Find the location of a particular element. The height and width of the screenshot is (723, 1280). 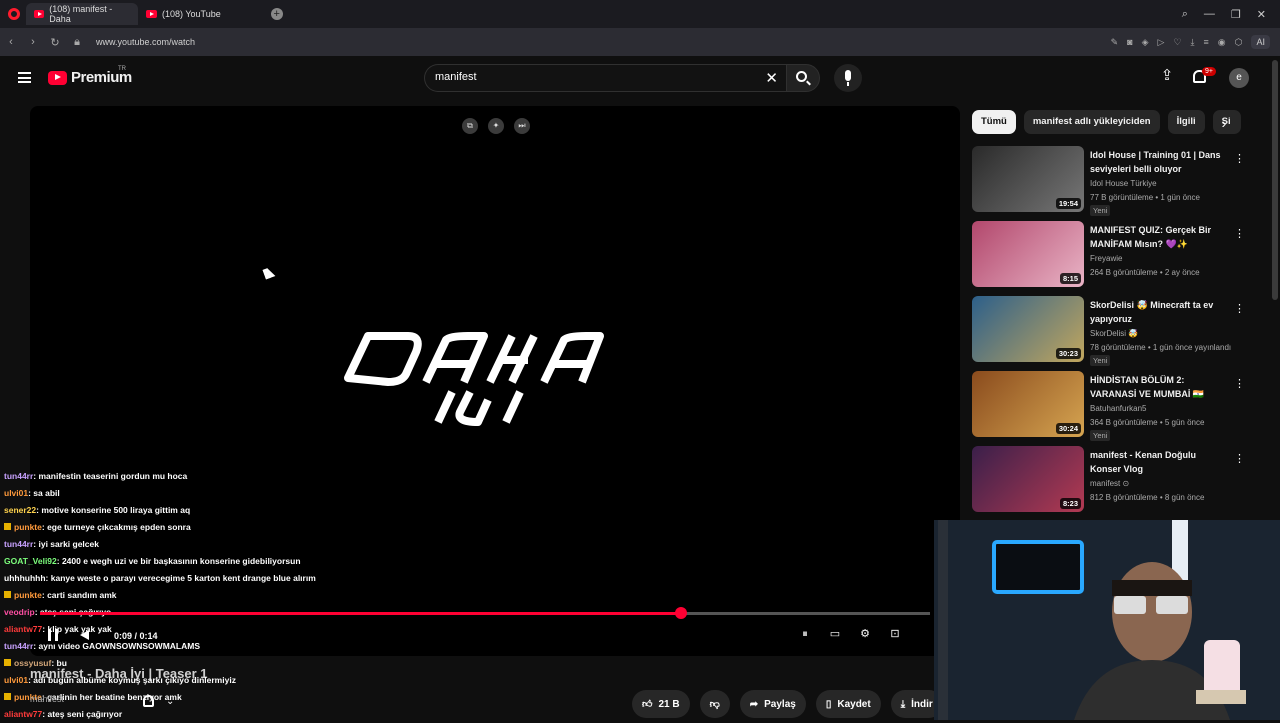

chat-username: sener22 is located at coordinates (20, 510).